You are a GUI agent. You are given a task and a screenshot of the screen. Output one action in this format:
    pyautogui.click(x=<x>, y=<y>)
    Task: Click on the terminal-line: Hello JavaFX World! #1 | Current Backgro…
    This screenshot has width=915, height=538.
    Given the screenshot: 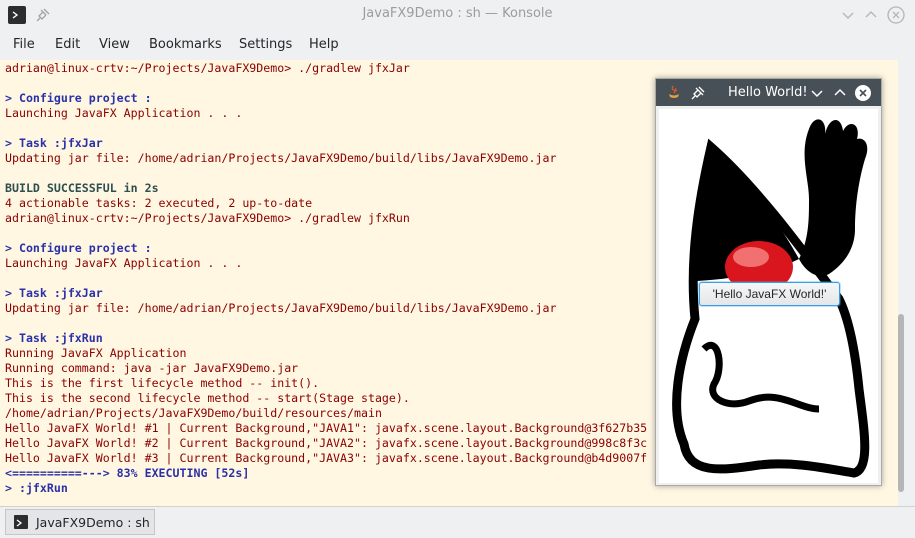 What is the action you would take?
    pyautogui.click(x=326, y=428)
    